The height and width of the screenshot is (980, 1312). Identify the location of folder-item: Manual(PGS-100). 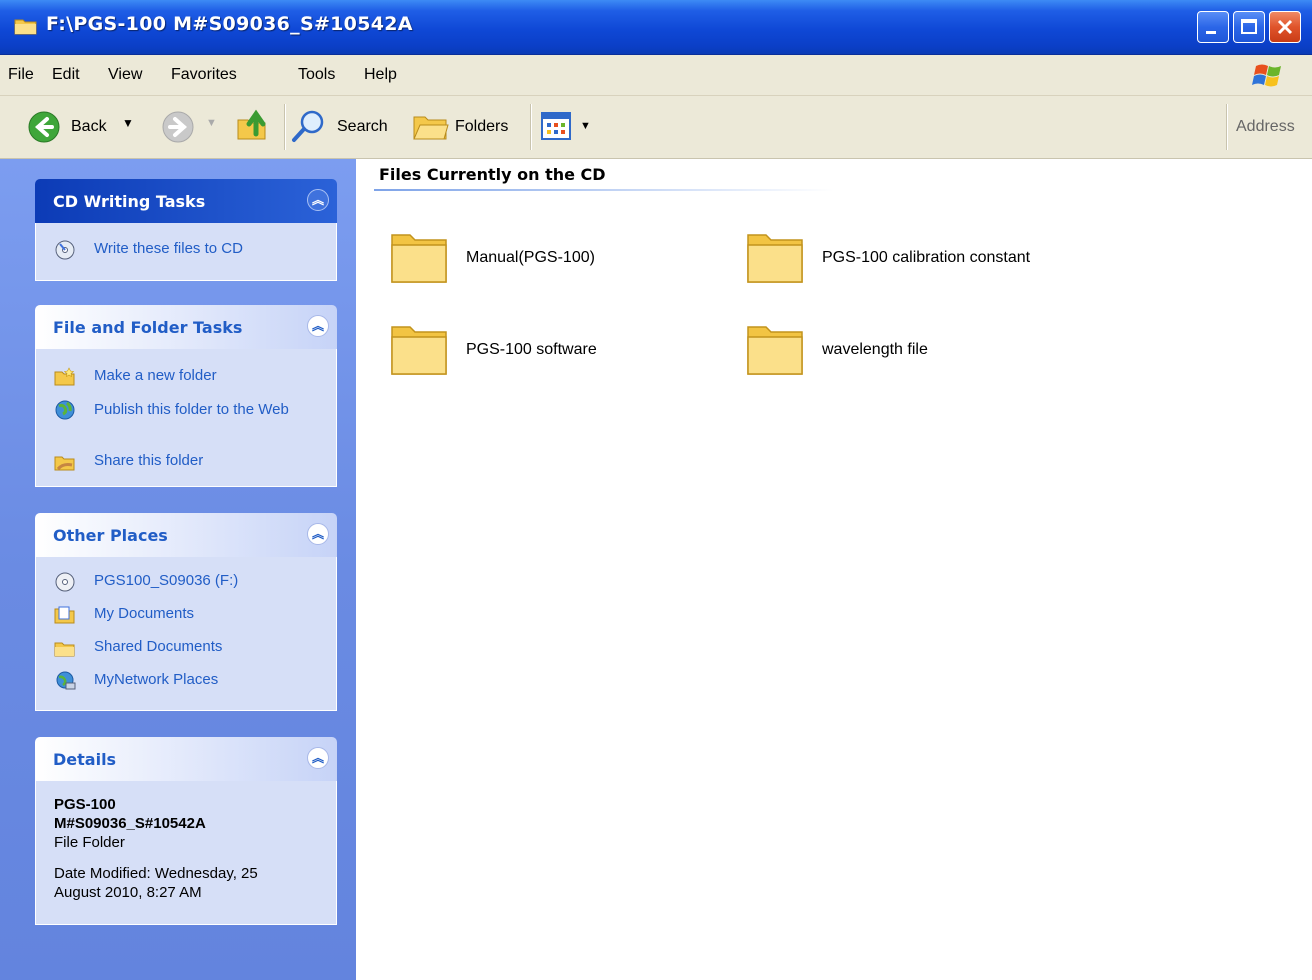
(568, 257).